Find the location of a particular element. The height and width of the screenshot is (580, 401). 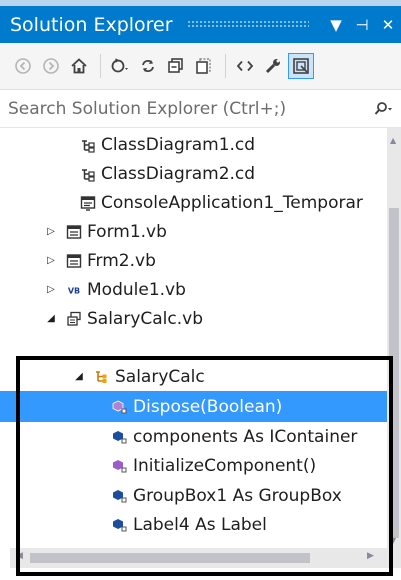

tree-item-salarycalc-vb: ◢ SalaryCalc.vb is located at coordinates (193, 318).